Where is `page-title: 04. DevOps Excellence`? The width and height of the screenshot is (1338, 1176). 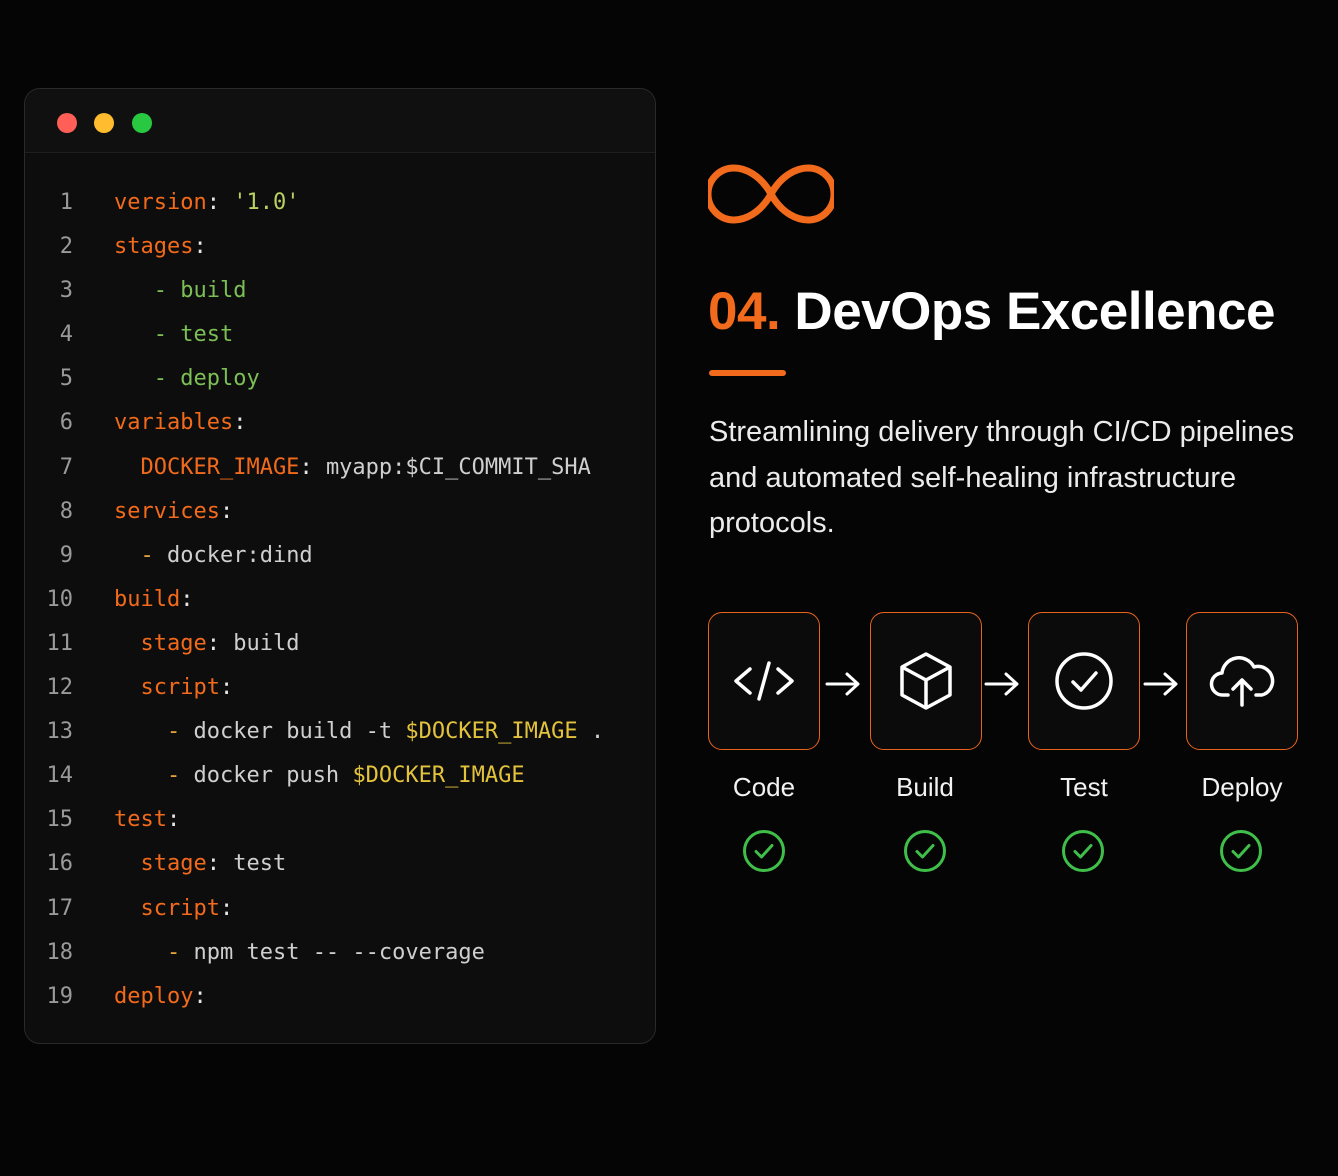
page-title: 04. DevOps Excellence is located at coordinates (991, 312).